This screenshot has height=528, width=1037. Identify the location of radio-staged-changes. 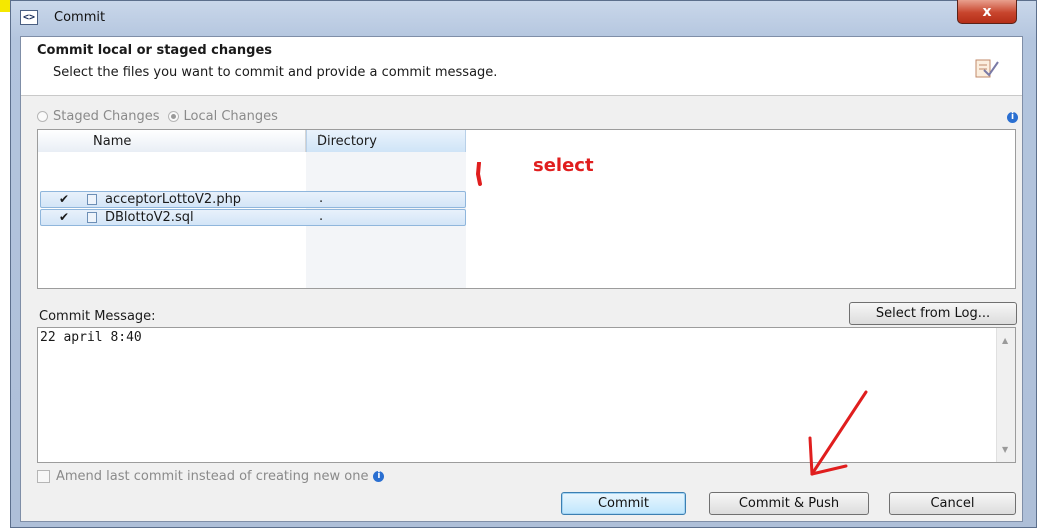
(42, 116).